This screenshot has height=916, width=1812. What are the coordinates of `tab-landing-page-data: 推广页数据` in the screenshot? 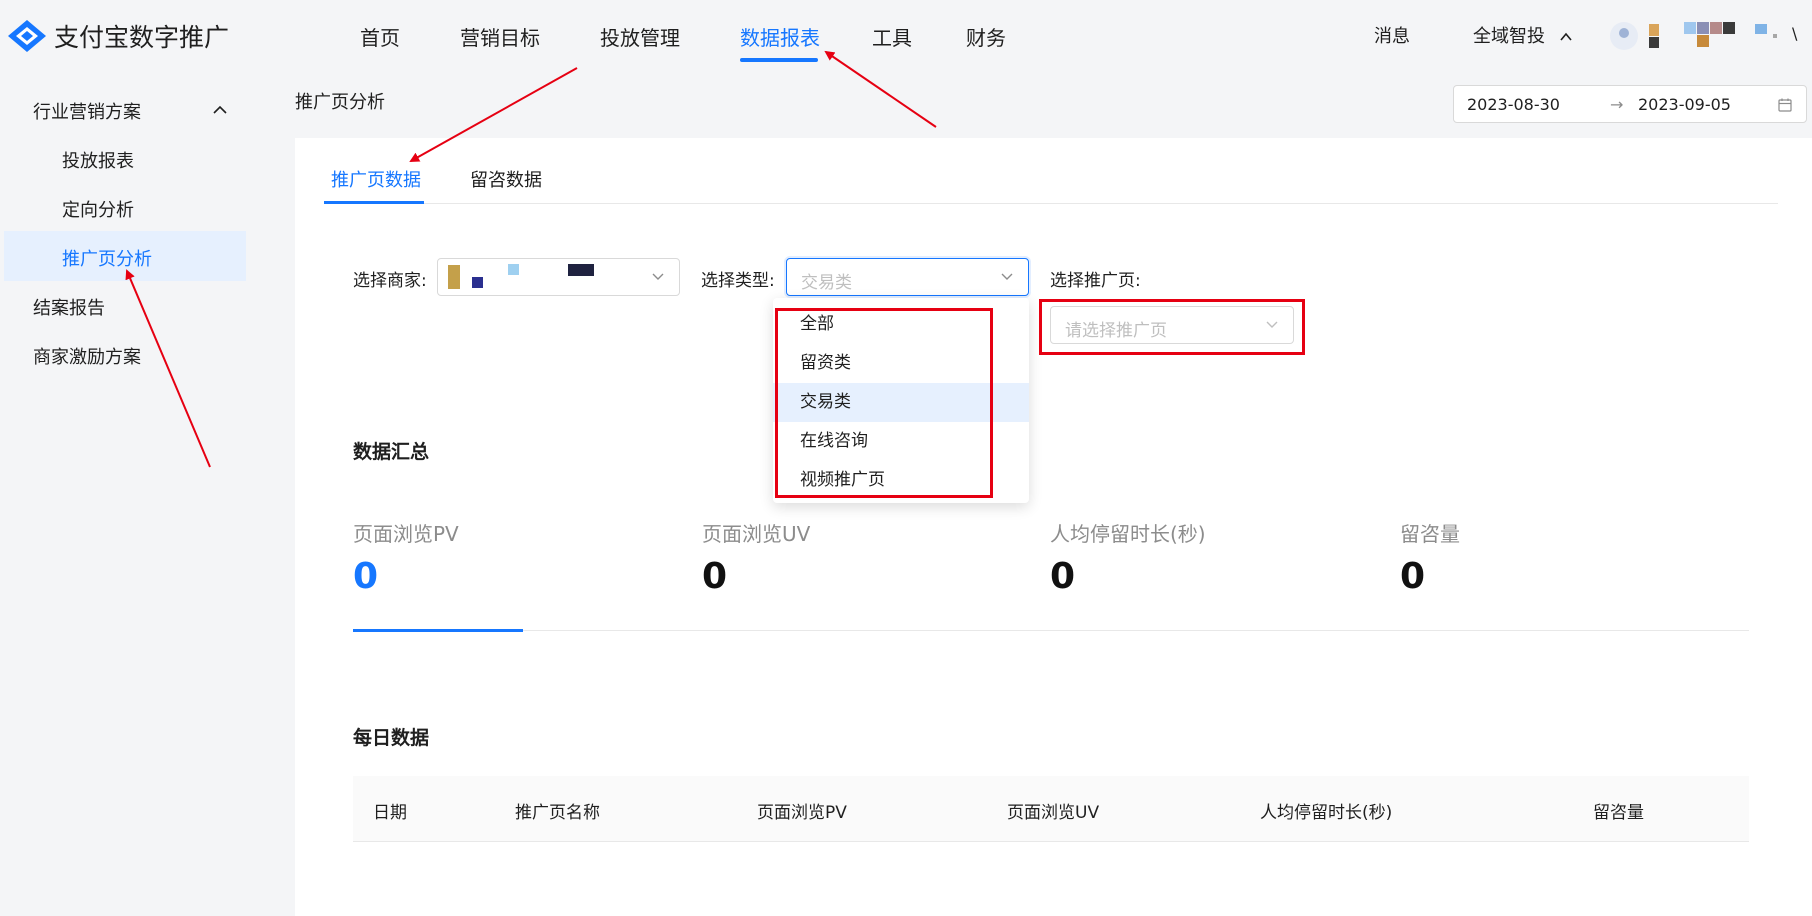 It's located at (376, 179).